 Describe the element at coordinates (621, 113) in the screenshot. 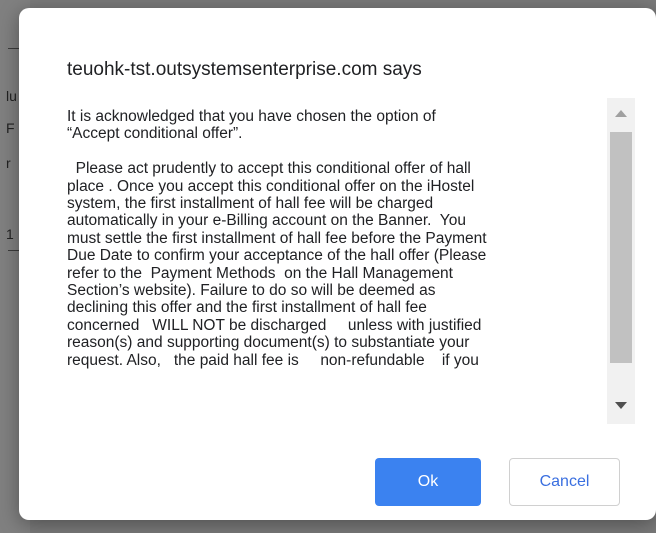

I see `scroll-up-arrow-icon` at that location.